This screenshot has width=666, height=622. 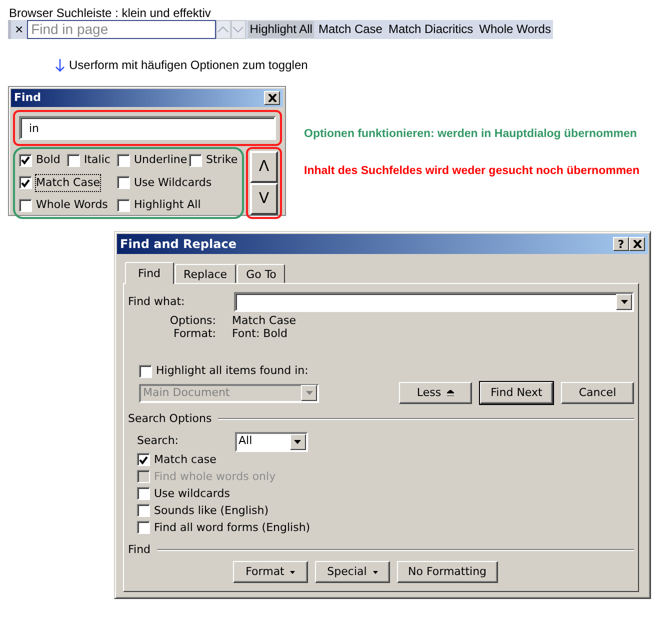 I want to click on checkbox-label: Match case, so click(x=185, y=459).